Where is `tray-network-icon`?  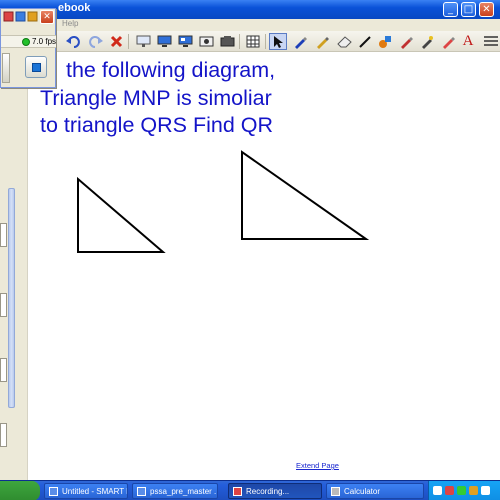
tray-network-icon is located at coordinates (461, 490).